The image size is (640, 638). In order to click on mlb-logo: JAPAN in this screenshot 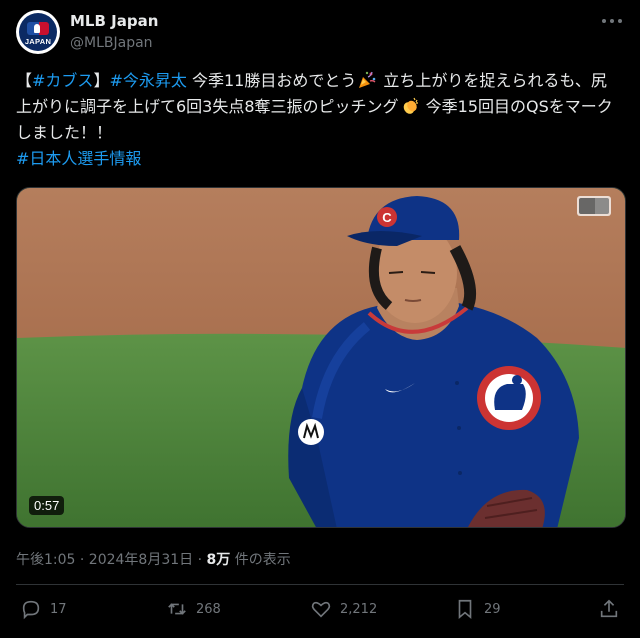, I will do `click(38, 32)`.